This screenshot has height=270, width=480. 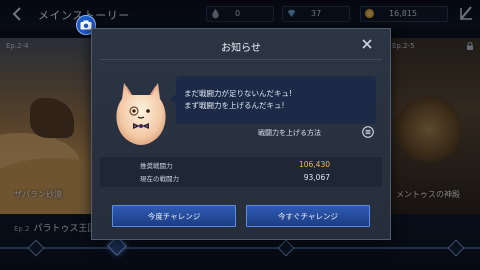 I want to click on speech-bubble: まだ戦闘力が足りないんだキュ! まず戦闘力を上げるんだキュ!, so click(x=273, y=100).